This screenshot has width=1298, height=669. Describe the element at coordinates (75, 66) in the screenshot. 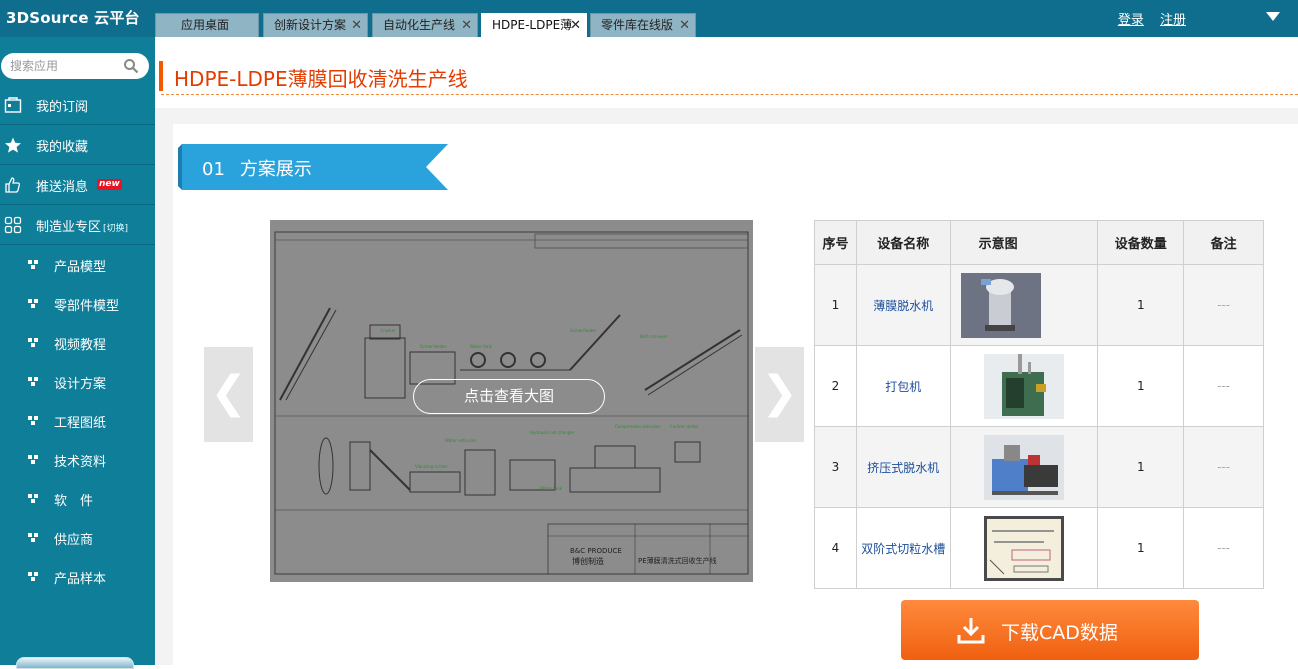

I see `search-input: 搜索应用` at that location.